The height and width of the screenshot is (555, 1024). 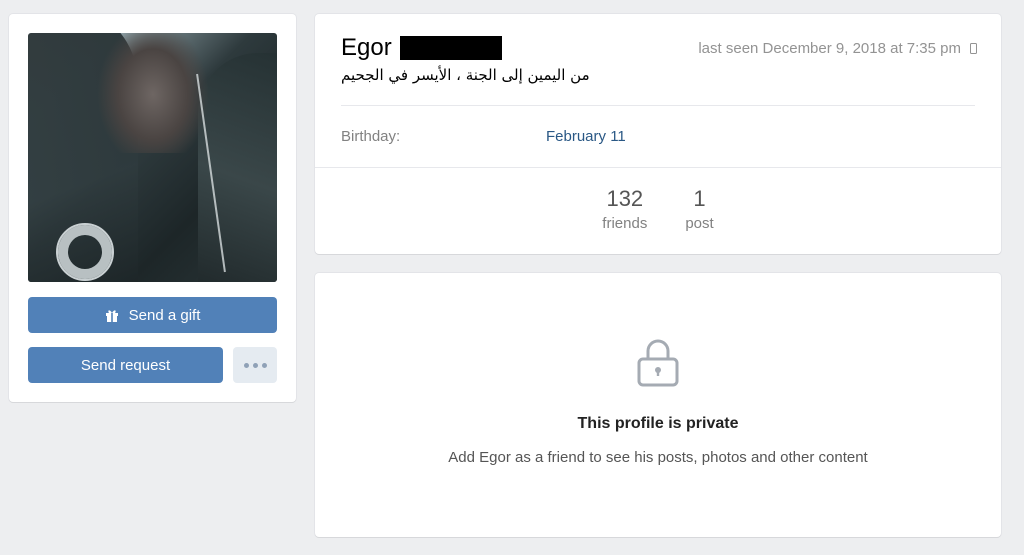 I want to click on friends-counter: 132 friends, so click(x=624, y=209).